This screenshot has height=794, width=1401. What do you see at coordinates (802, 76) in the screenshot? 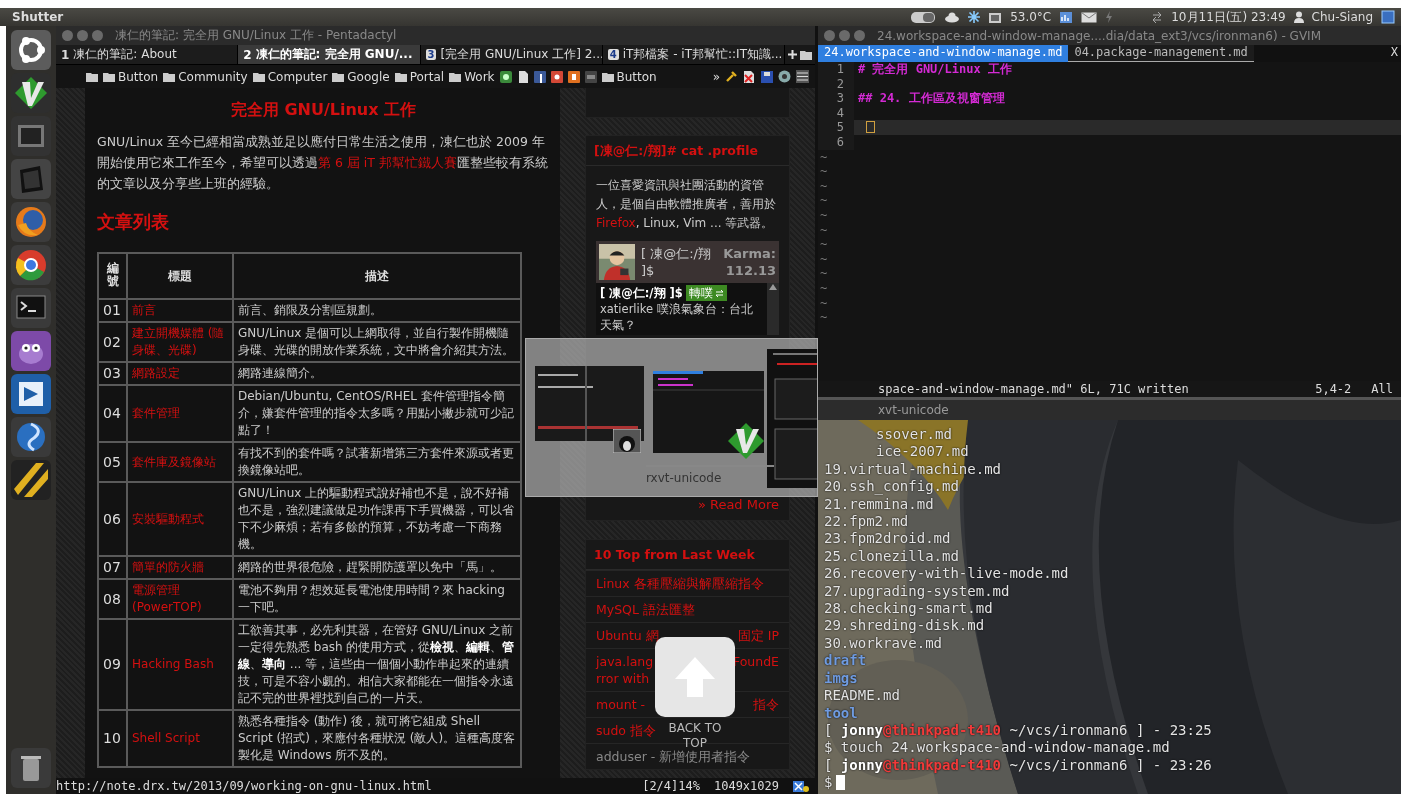
I see `grid-icon` at bounding box center [802, 76].